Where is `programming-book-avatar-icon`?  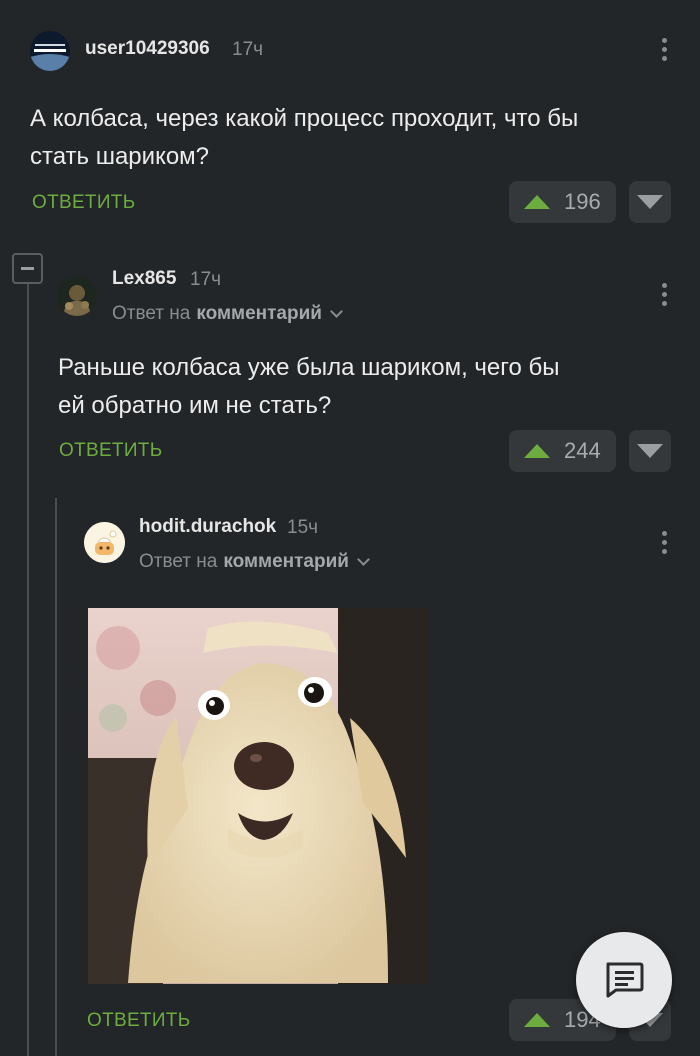
programming-book-avatar-icon is located at coordinates (50, 51).